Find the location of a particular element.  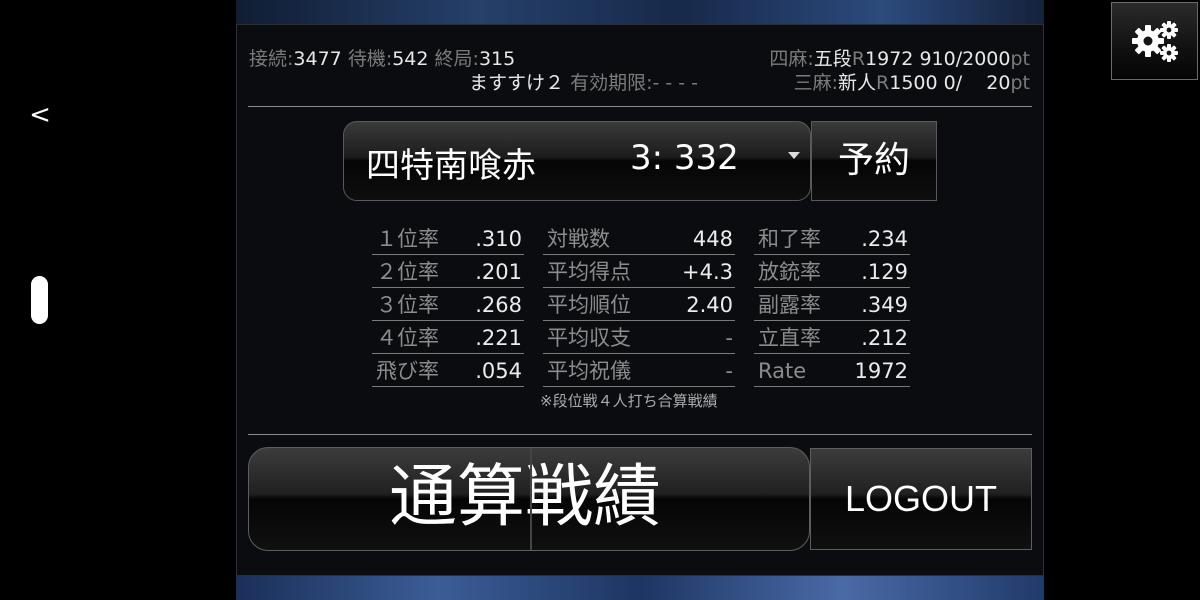

stat-value: .201 is located at coordinates (498, 272).